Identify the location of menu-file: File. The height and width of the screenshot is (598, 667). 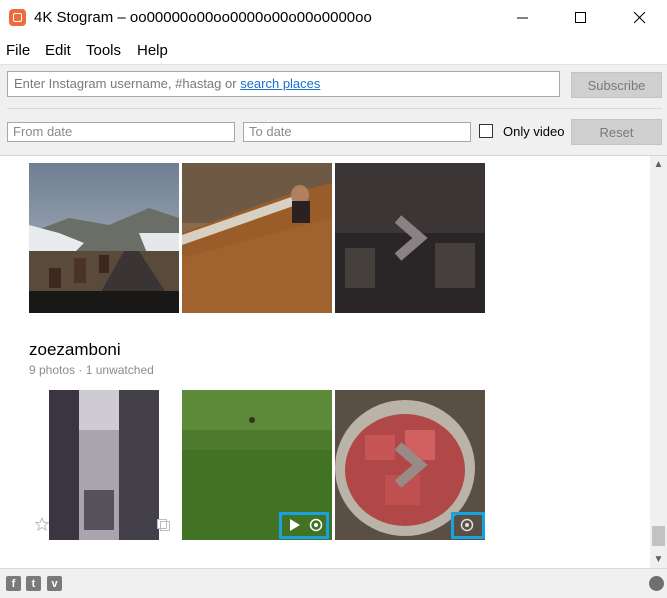
(18, 50).